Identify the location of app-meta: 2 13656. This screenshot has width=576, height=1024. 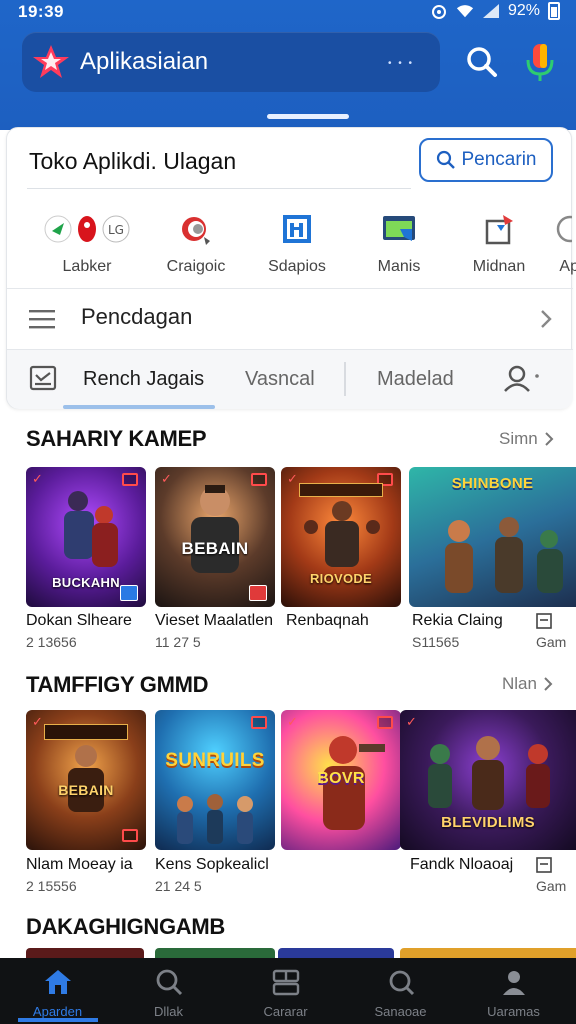
(51, 642).